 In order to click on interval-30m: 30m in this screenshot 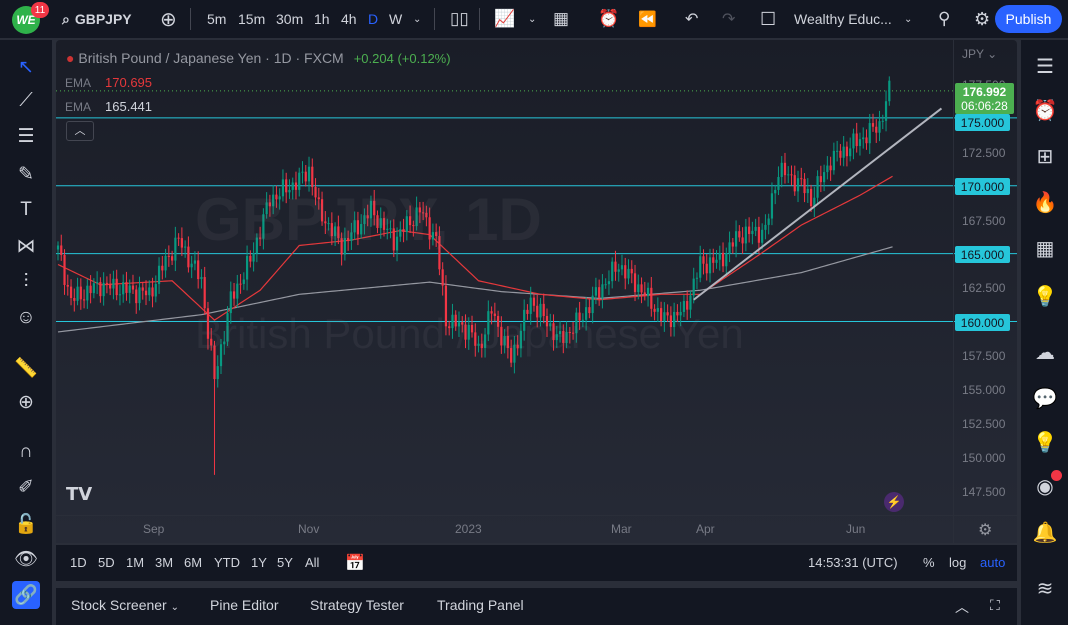, I will do `click(289, 19)`.